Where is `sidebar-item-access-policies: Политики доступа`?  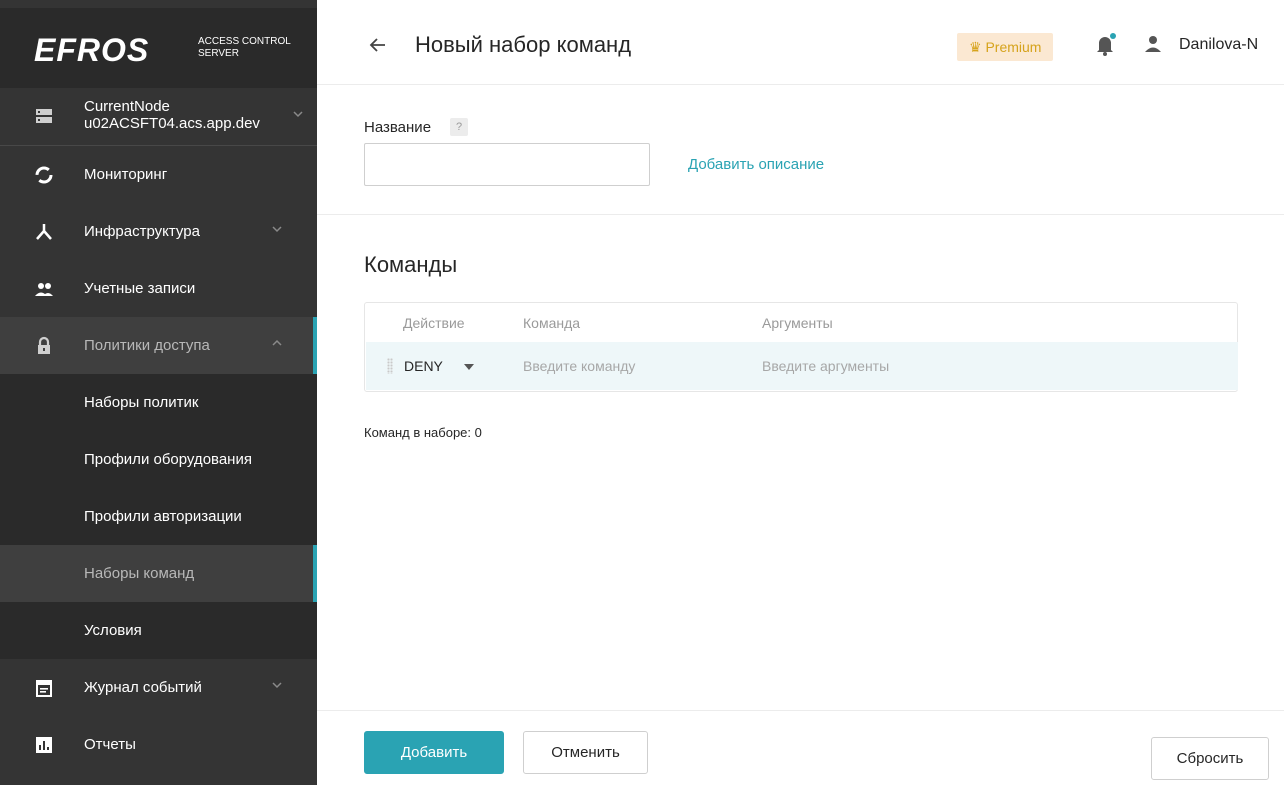 sidebar-item-access-policies: Политики доступа is located at coordinates (158, 345).